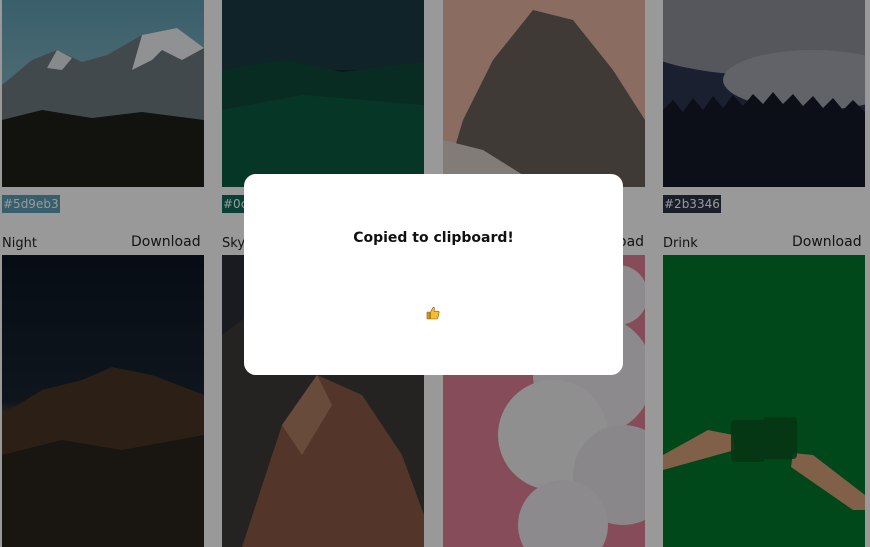 The height and width of the screenshot is (547, 870). Describe the element at coordinates (433, 312) in the screenshot. I see `thumbs-up-icon` at that location.